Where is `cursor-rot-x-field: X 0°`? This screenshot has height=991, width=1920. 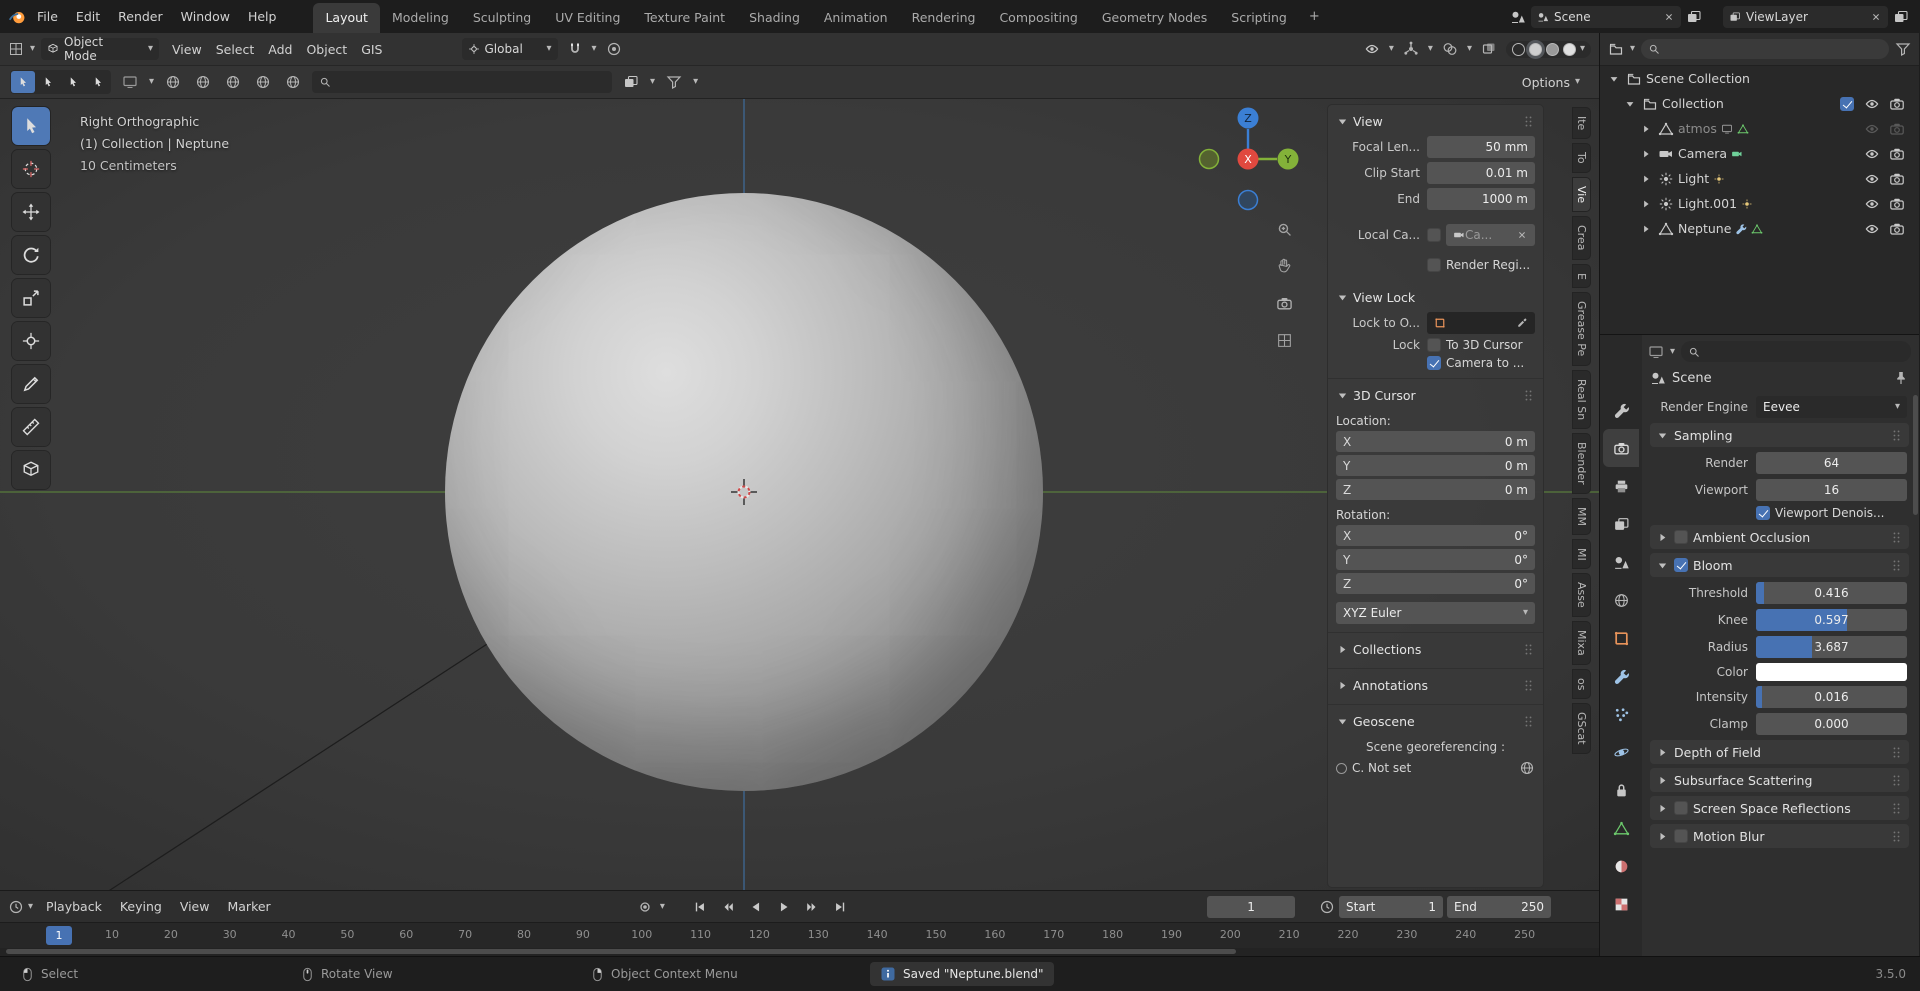
cursor-rot-x-field: X 0° is located at coordinates (1435, 535).